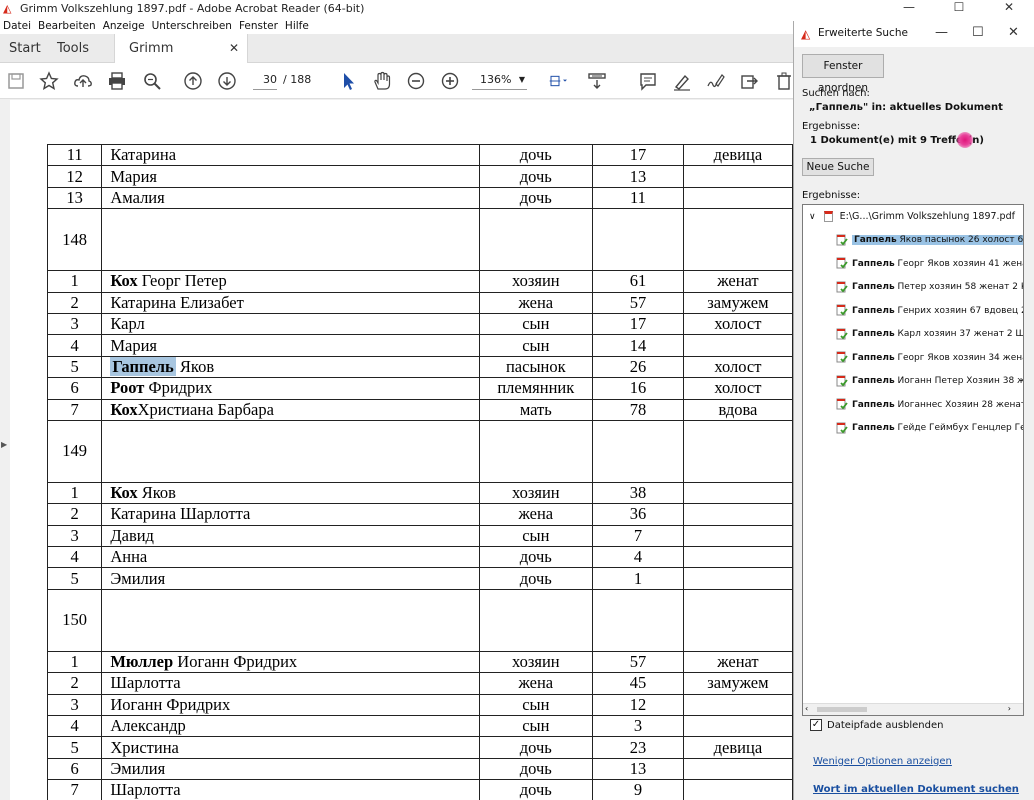  I want to click on print-icon, so click(117, 82).